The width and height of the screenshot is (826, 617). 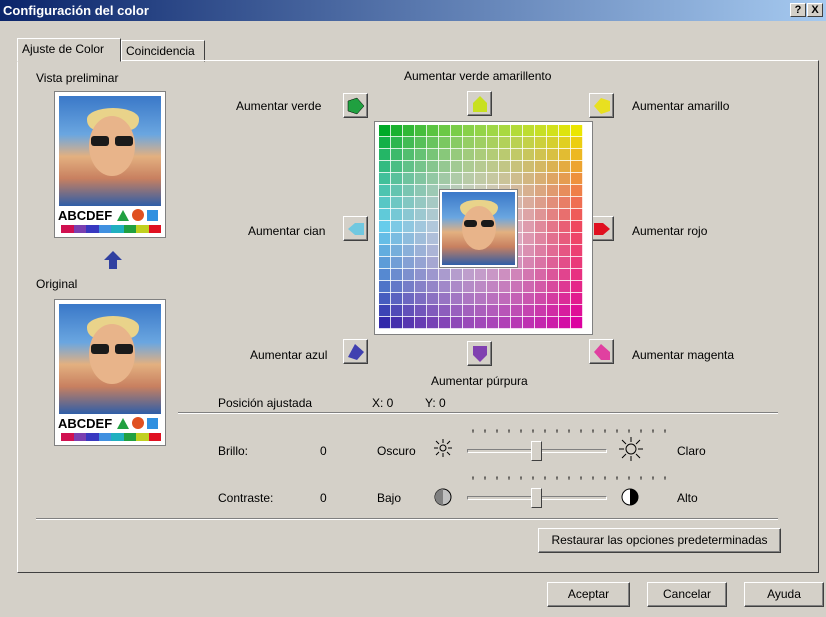 I want to click on increase-green-button, so click(x=355, y=105).